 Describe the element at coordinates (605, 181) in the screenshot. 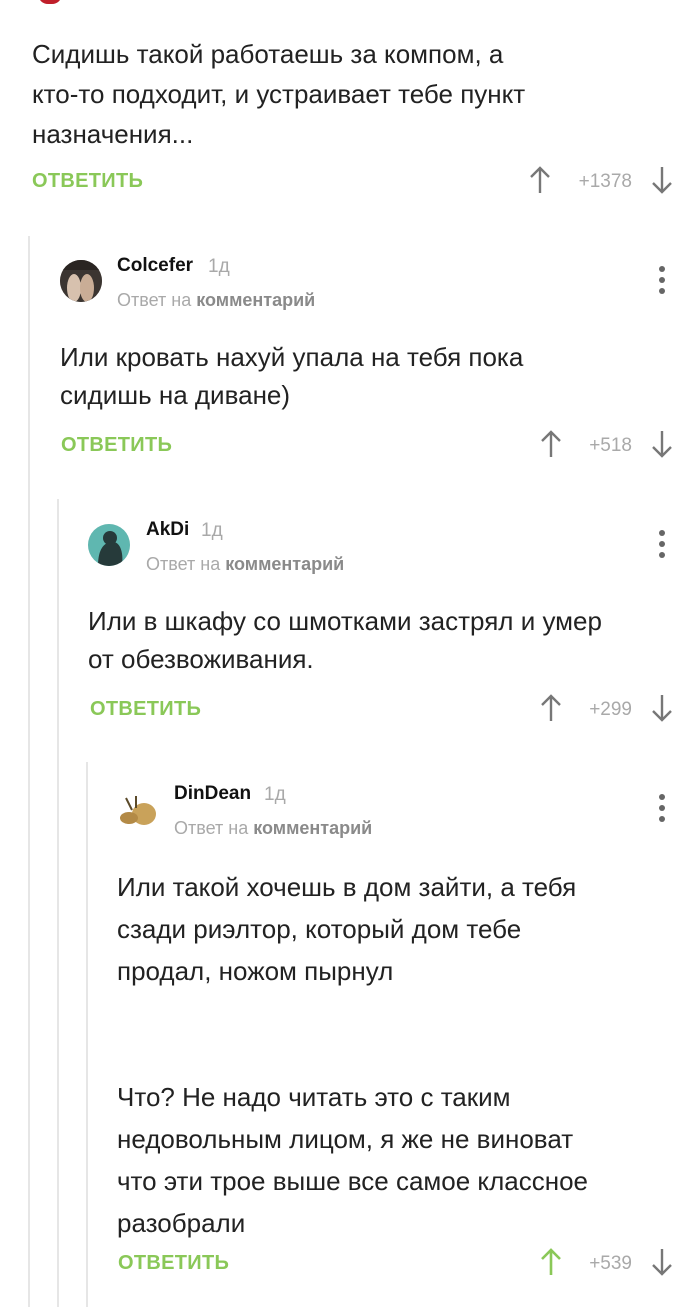

I see `rating-value: +1378` at that location.